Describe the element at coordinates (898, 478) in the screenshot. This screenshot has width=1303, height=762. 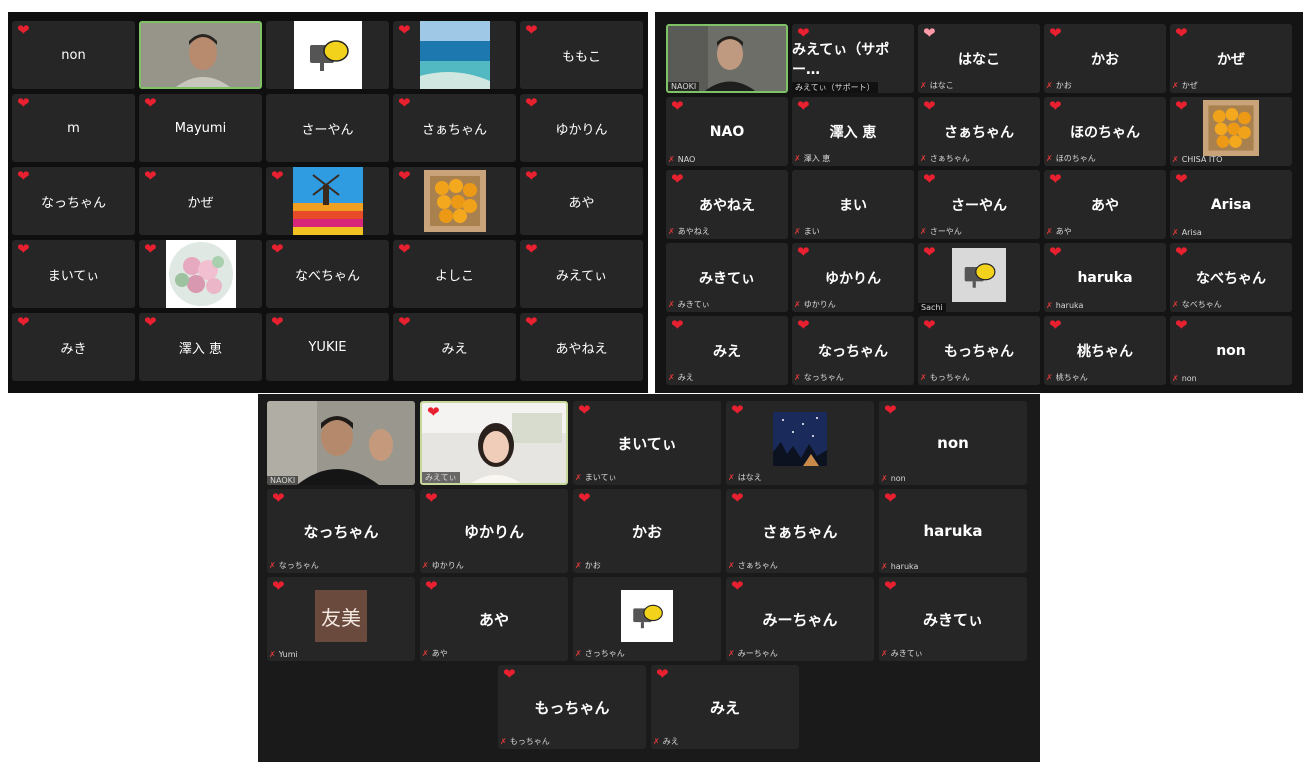
I see `label-text: non` at that location.